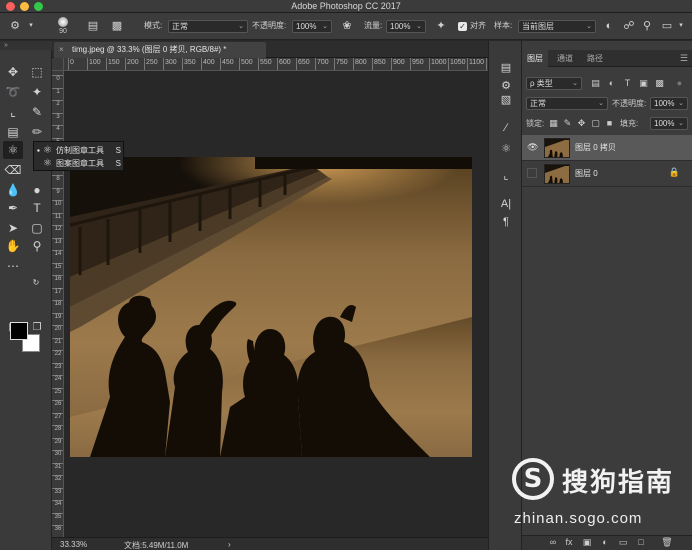  What do you see at coordinates (554, 83) in the screenshot?
I see `layer-filter-select: ρ 类型 ⌄` at bounding box center [554, 83].